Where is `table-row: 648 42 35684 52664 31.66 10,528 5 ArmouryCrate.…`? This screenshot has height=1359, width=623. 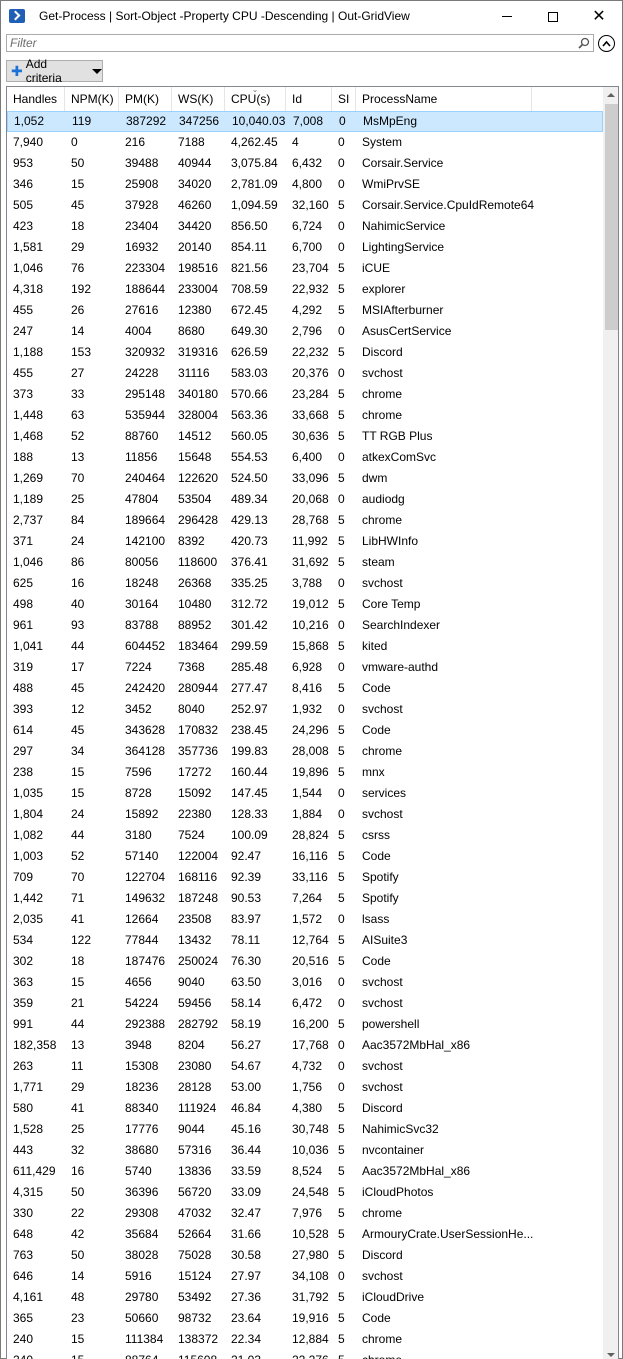 table-row: 648 42 35684 52664 31.66 10,528 5 ArmouryCrate.… is located at coordinates (305, 1234).